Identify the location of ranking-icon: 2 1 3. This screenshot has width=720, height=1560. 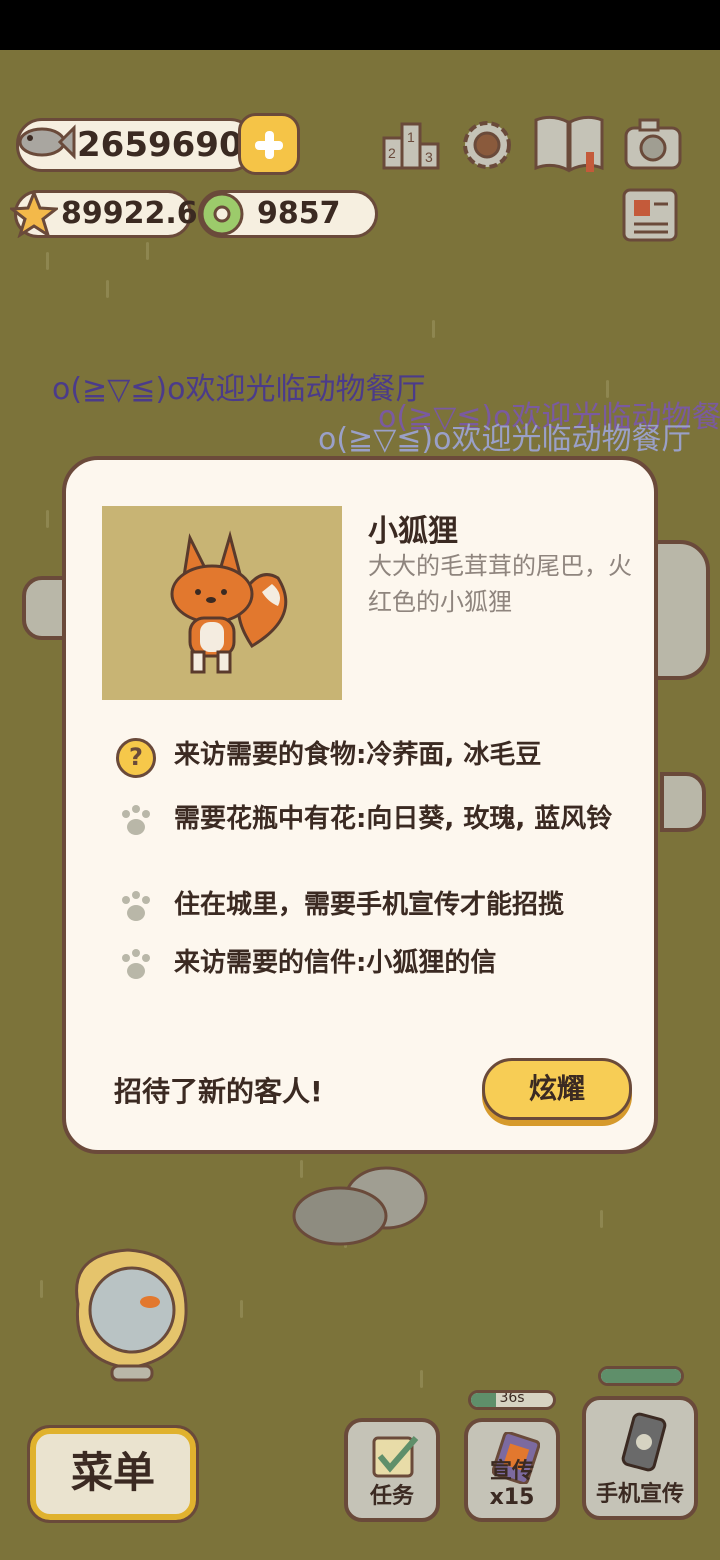
(411, 145).